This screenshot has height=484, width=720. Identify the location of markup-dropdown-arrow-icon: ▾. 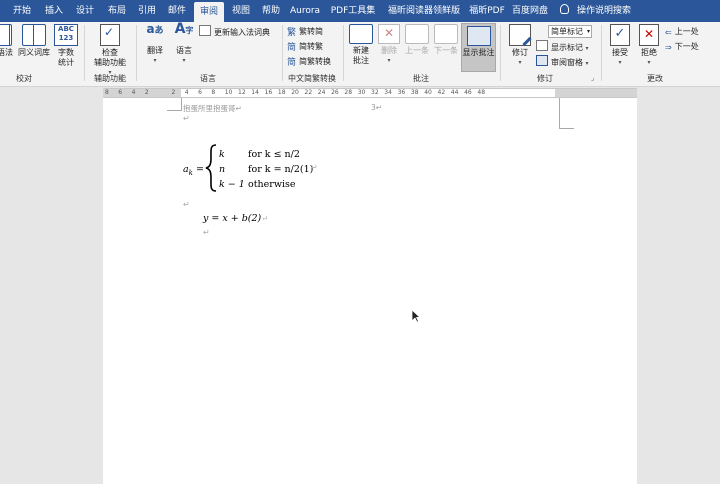
(588, 31).